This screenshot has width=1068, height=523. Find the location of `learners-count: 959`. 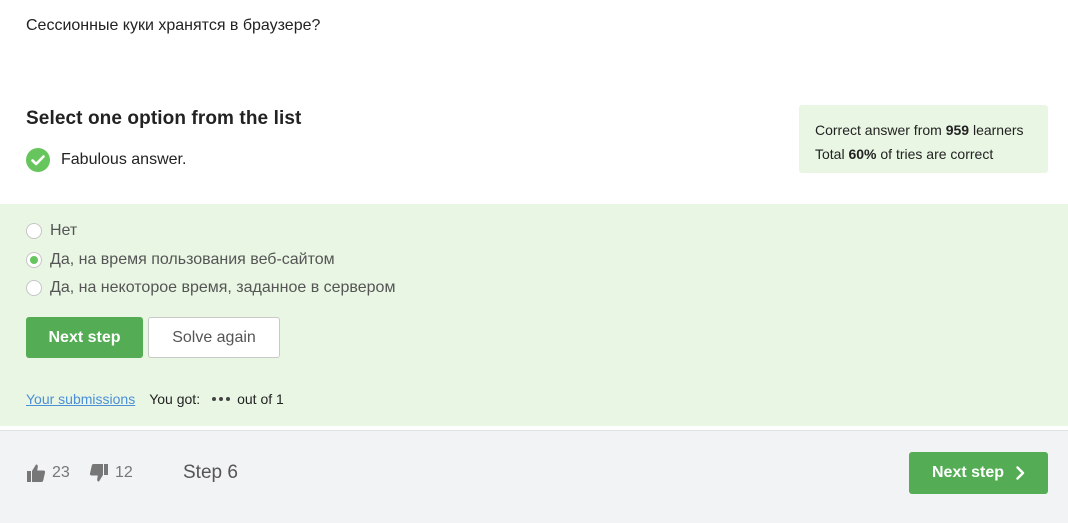

learners-count: 959 is located at coordinates (957, 130).